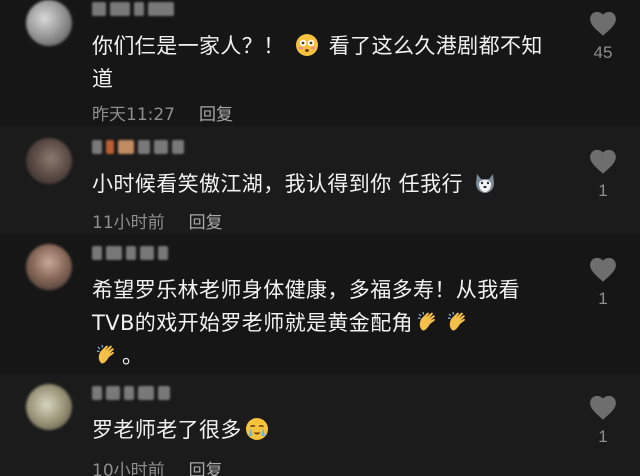 The width and height of the screenshot is (640, 476). I want to click on comment-meta: 10小时前 回复, so click(157, 466).